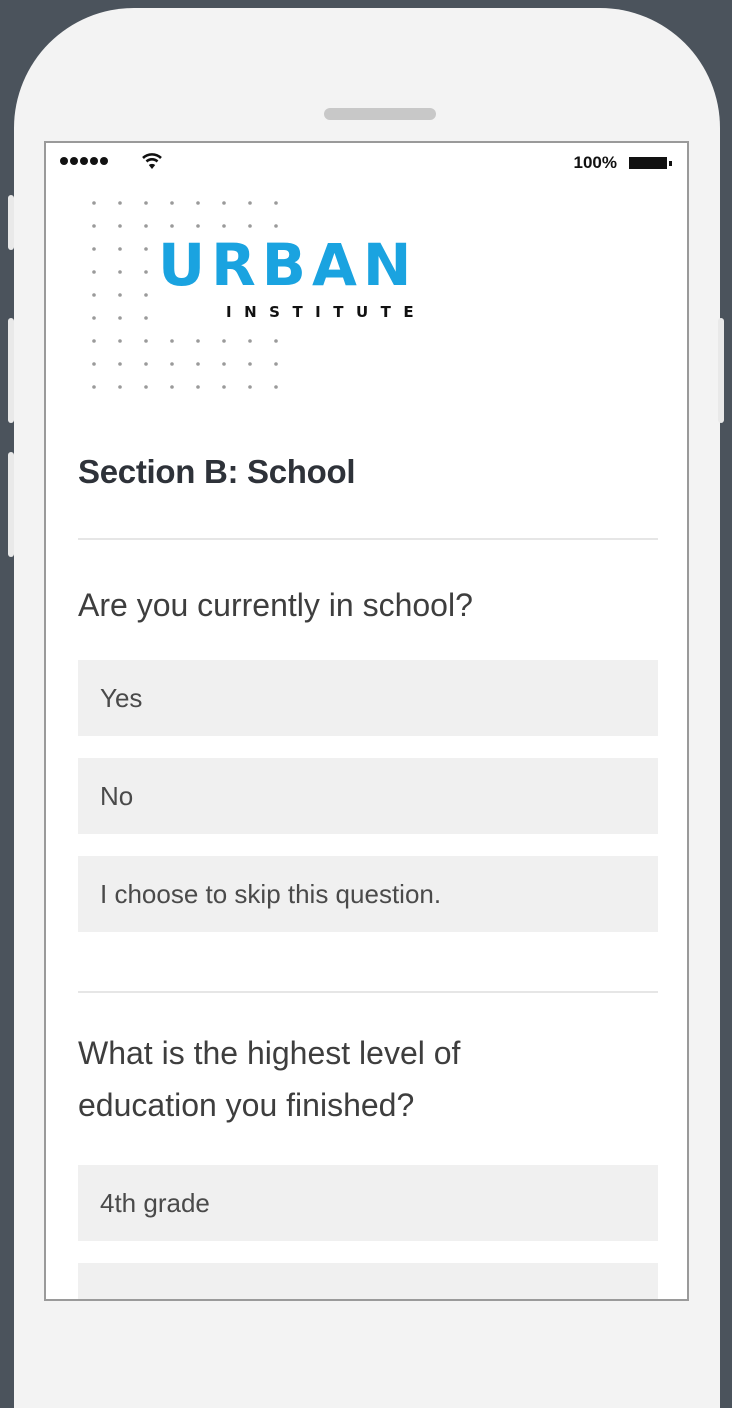 This screenshot has width=732, height=1408. I want to click on option-4th-grade: 4th grade, so click(368, 1203).